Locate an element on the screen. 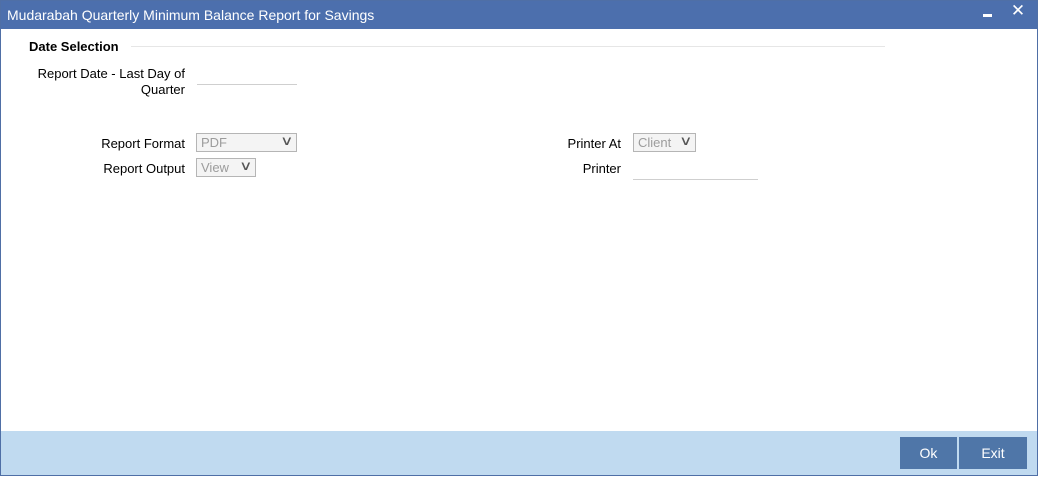 Image resolution: width=1038 pixels, height=483 pixels. footer-bar: Ok Exit is located at coordinates (519, 453).